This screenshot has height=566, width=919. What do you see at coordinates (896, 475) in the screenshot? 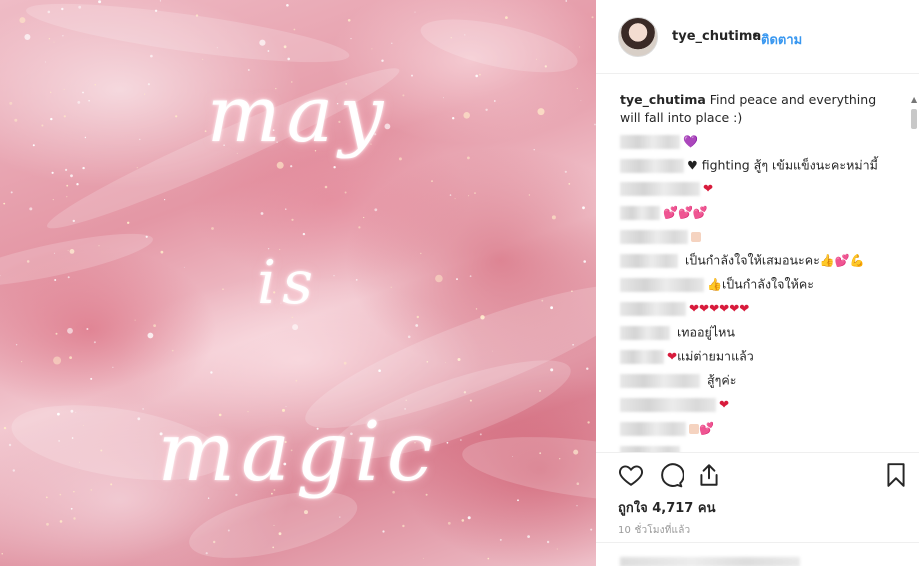
I see `bookmark-icon` at bounding box center [896, 475].